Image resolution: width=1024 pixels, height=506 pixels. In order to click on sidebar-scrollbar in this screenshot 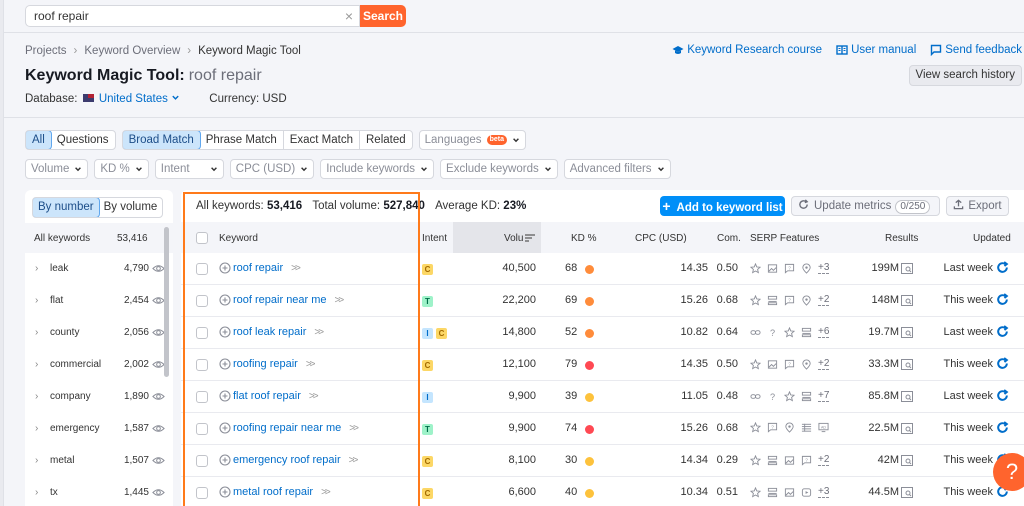, I will do `click(166, 302)`.